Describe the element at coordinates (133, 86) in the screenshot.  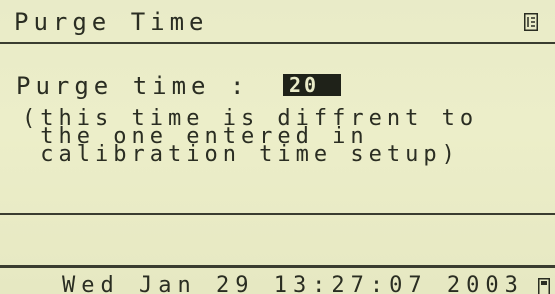
I see `purge-time-label: Purge time :` at that location.